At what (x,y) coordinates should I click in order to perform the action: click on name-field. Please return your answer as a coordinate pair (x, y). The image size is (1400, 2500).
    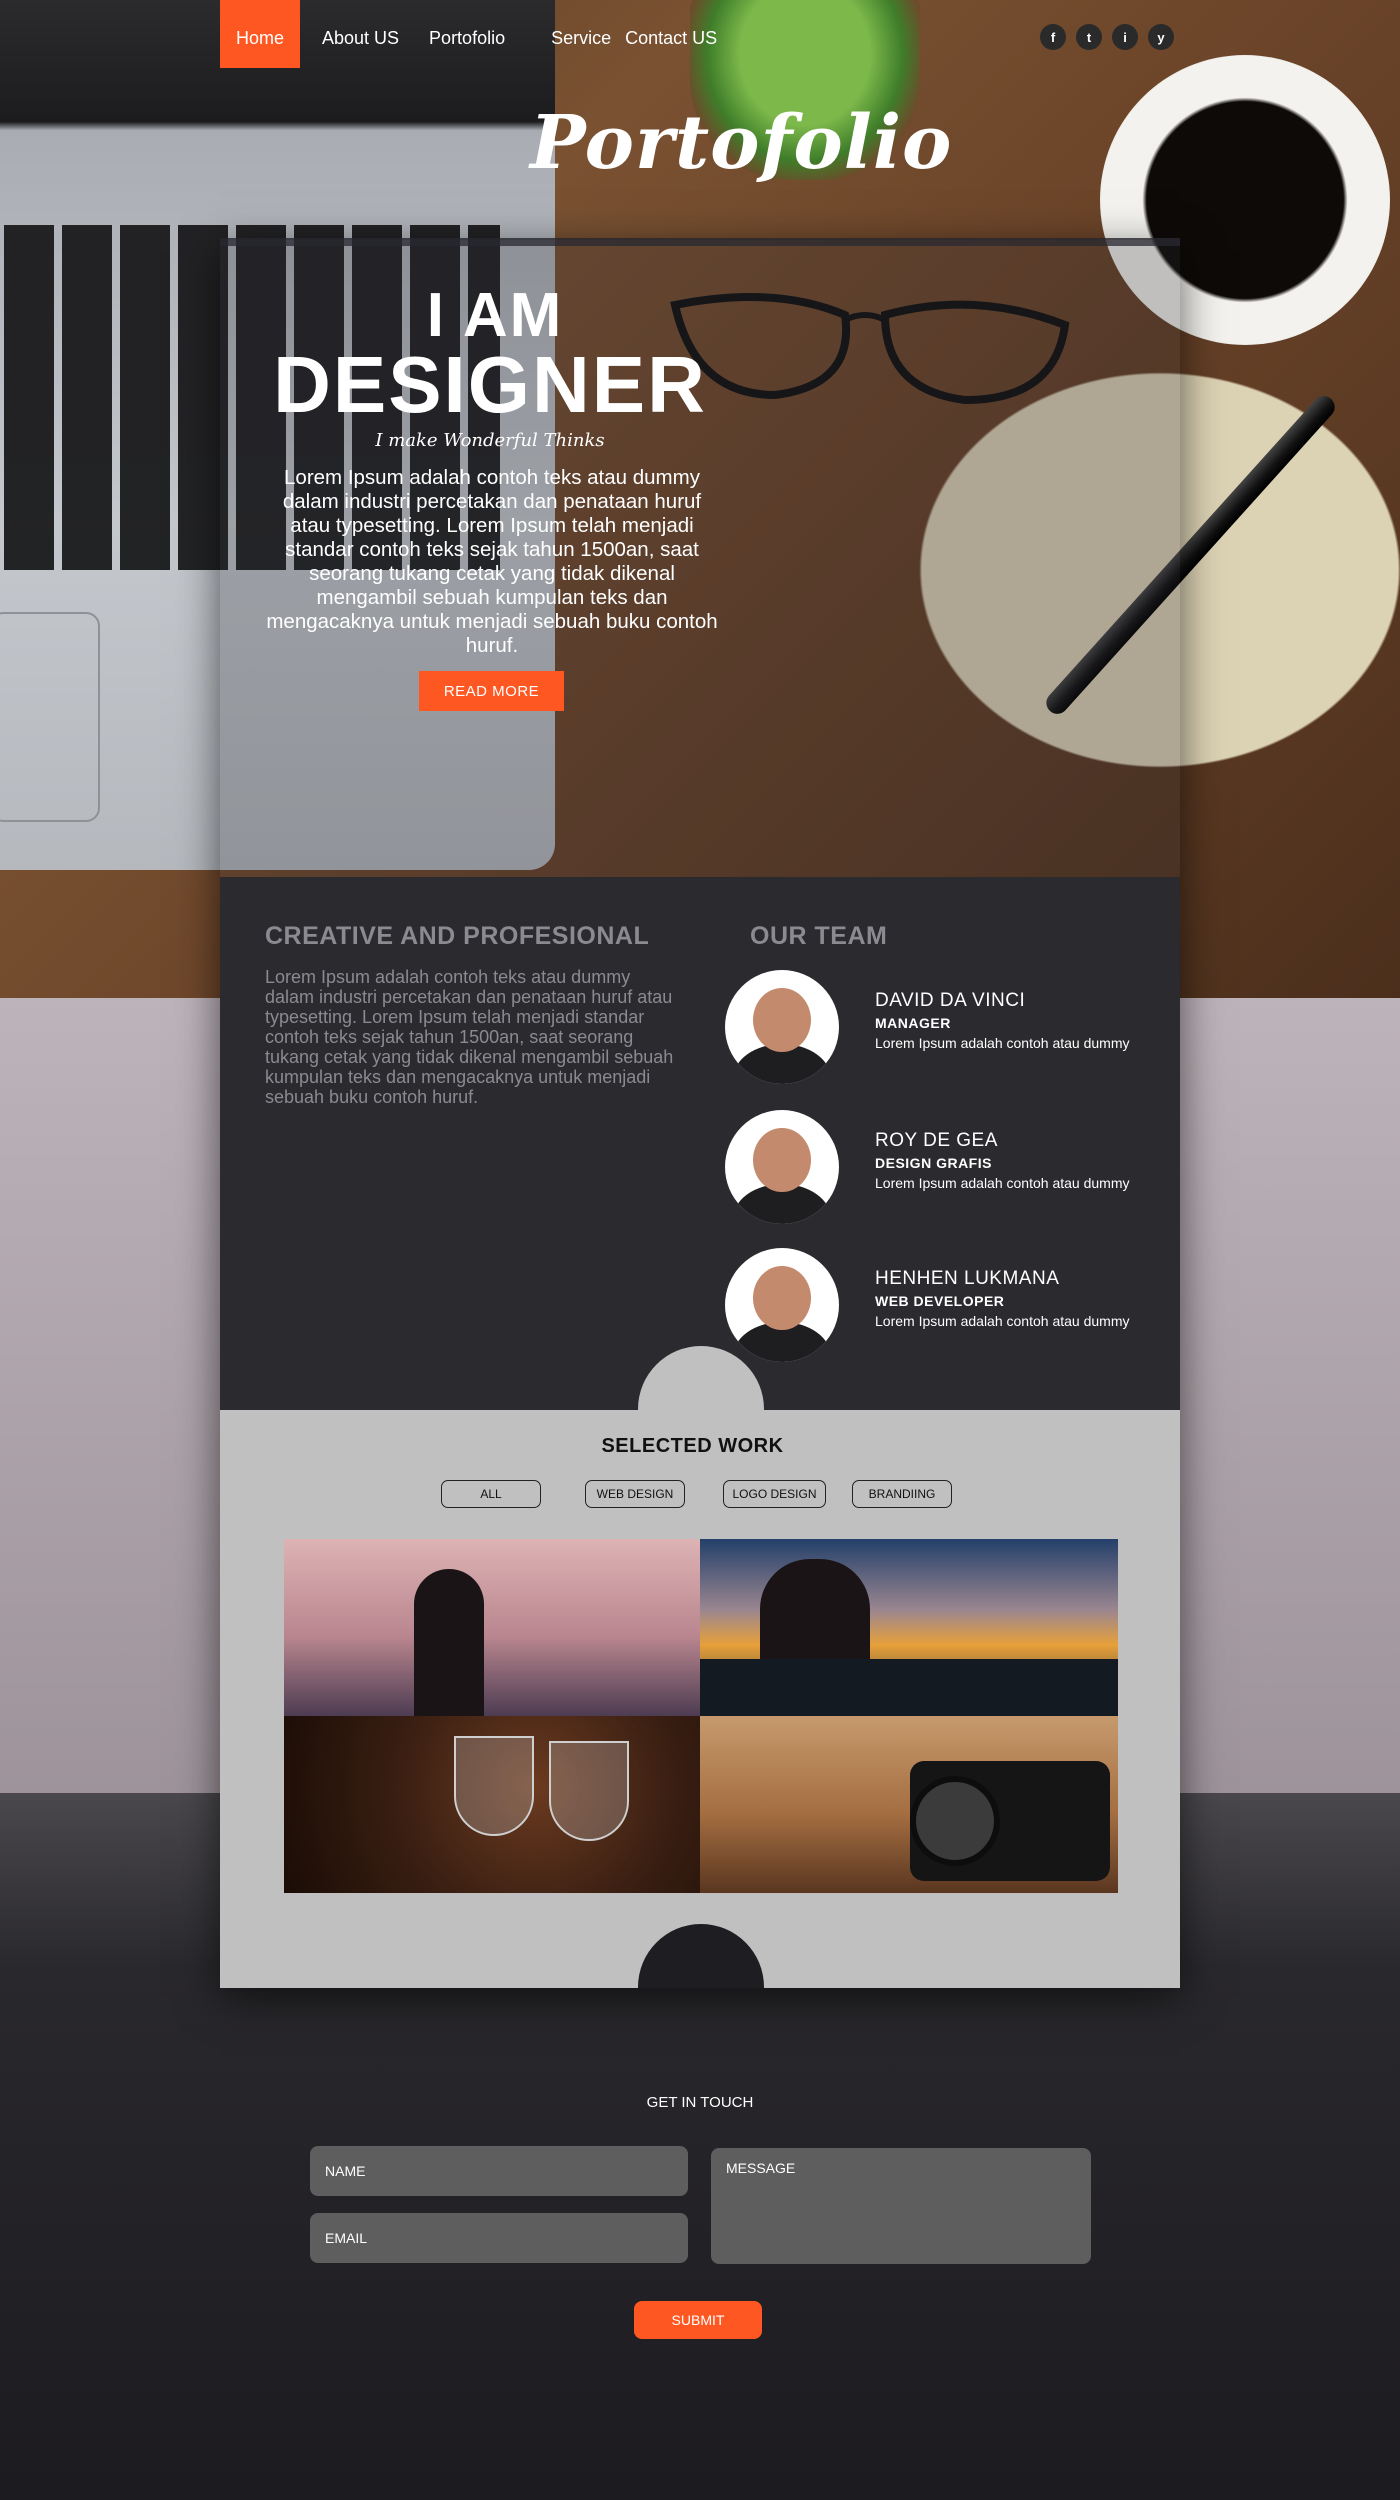
    Looking at the image, I should click on (499, 2171).